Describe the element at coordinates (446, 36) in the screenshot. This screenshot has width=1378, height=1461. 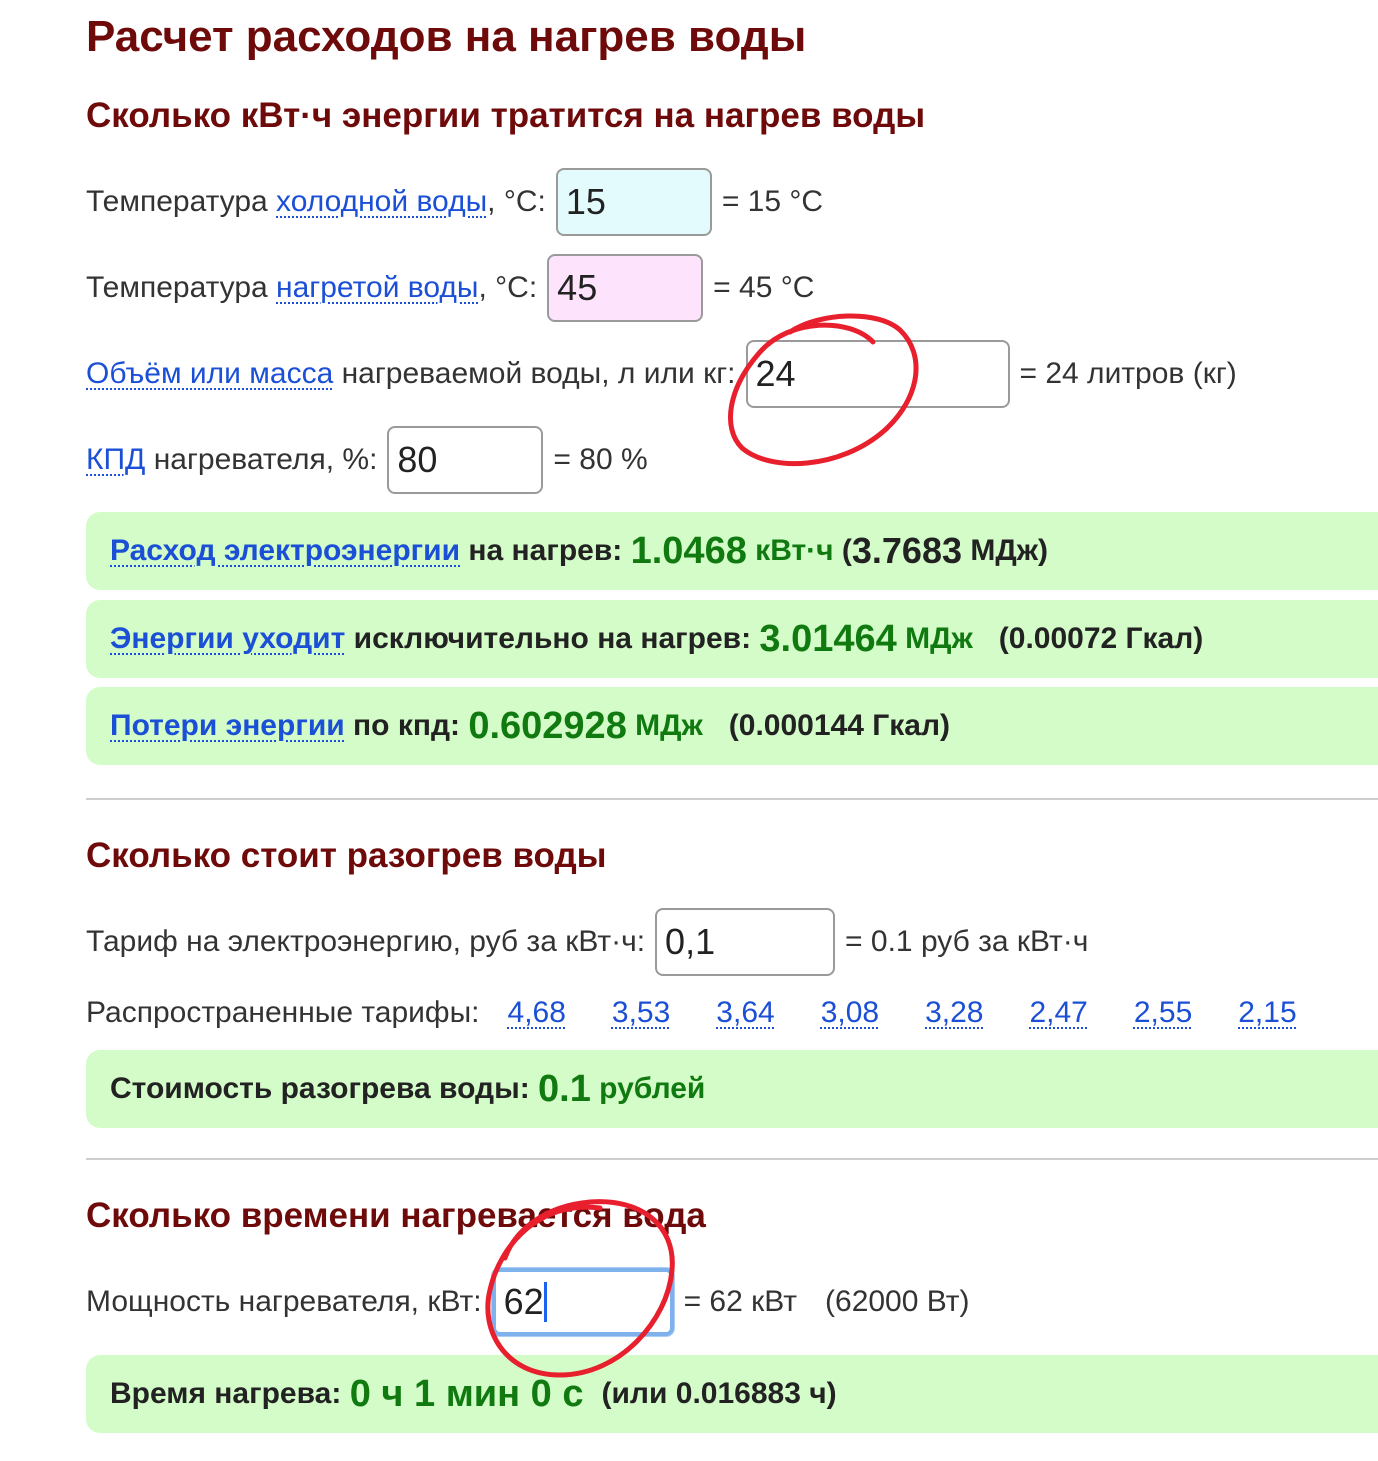
I see `page-title: Расчет расходов на нагрев воды` at that location.